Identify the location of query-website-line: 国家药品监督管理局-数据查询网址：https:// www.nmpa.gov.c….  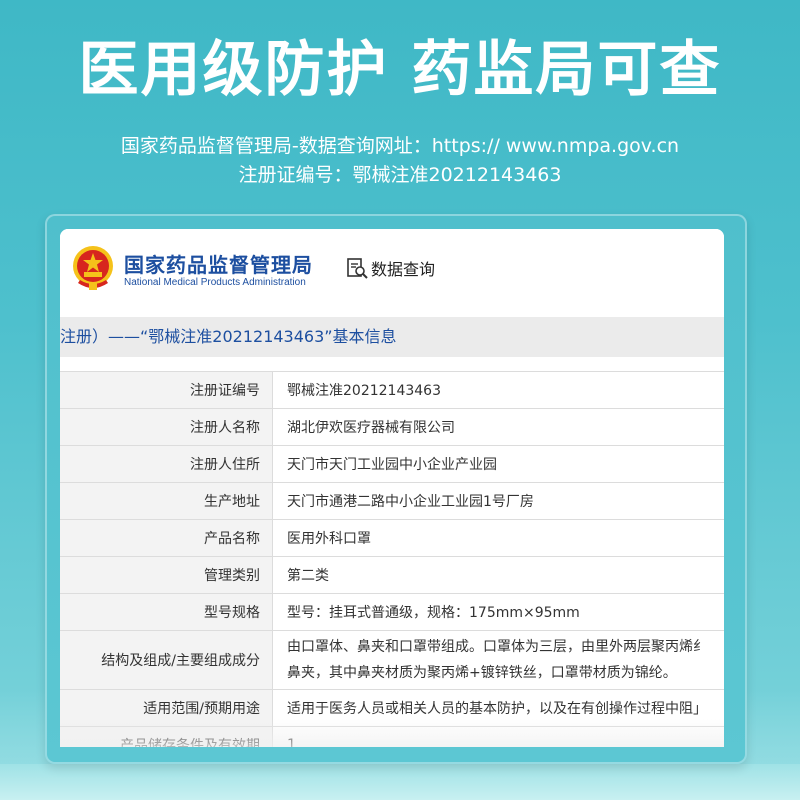
(400, 146).